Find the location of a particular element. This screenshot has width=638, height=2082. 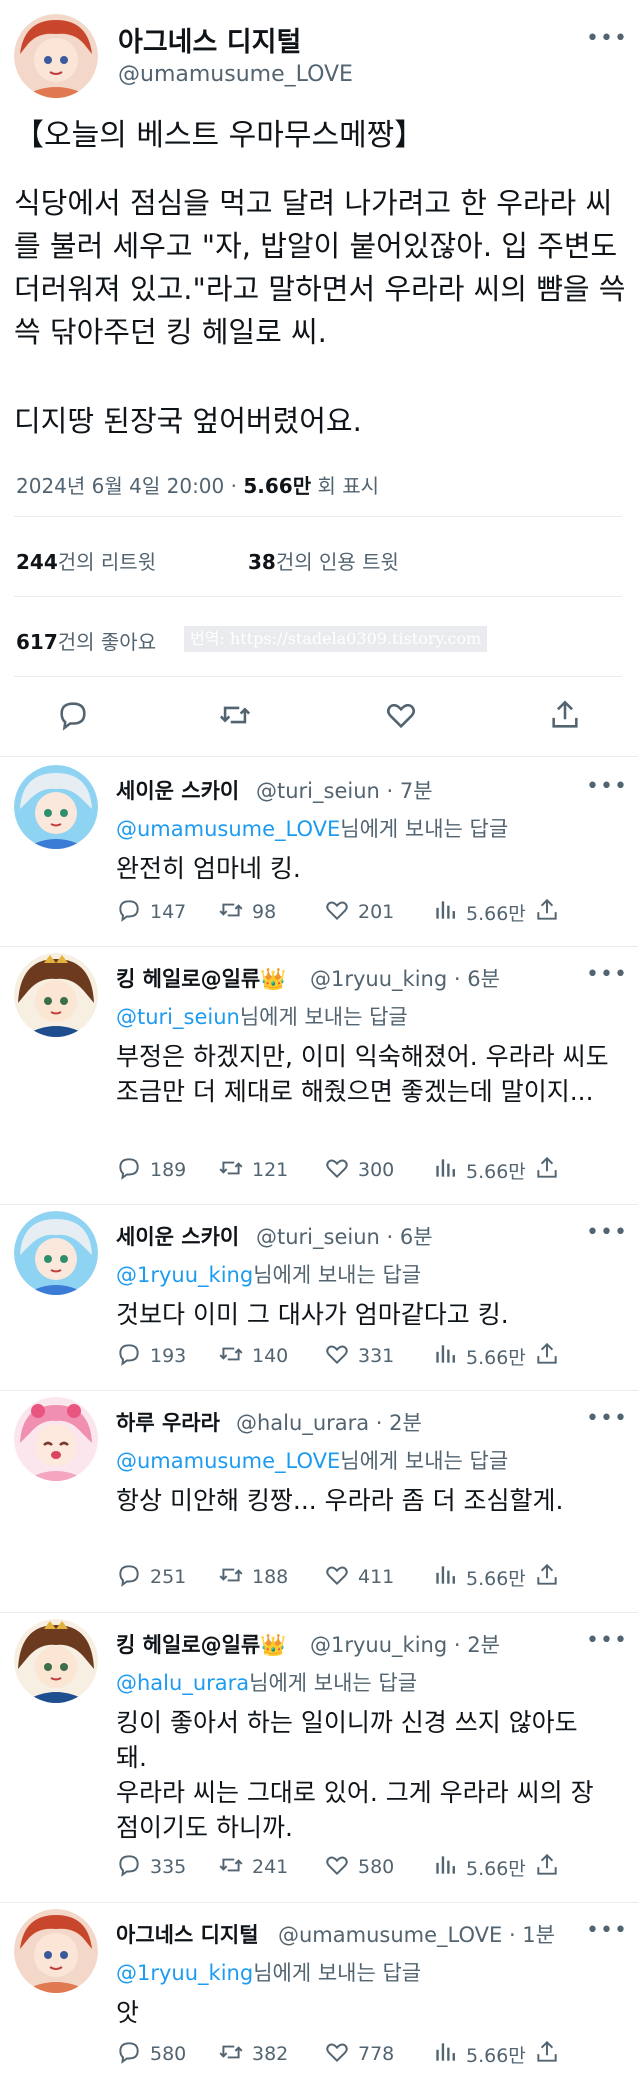

retweet-button: 140 is located at coordinates (253, 1356).